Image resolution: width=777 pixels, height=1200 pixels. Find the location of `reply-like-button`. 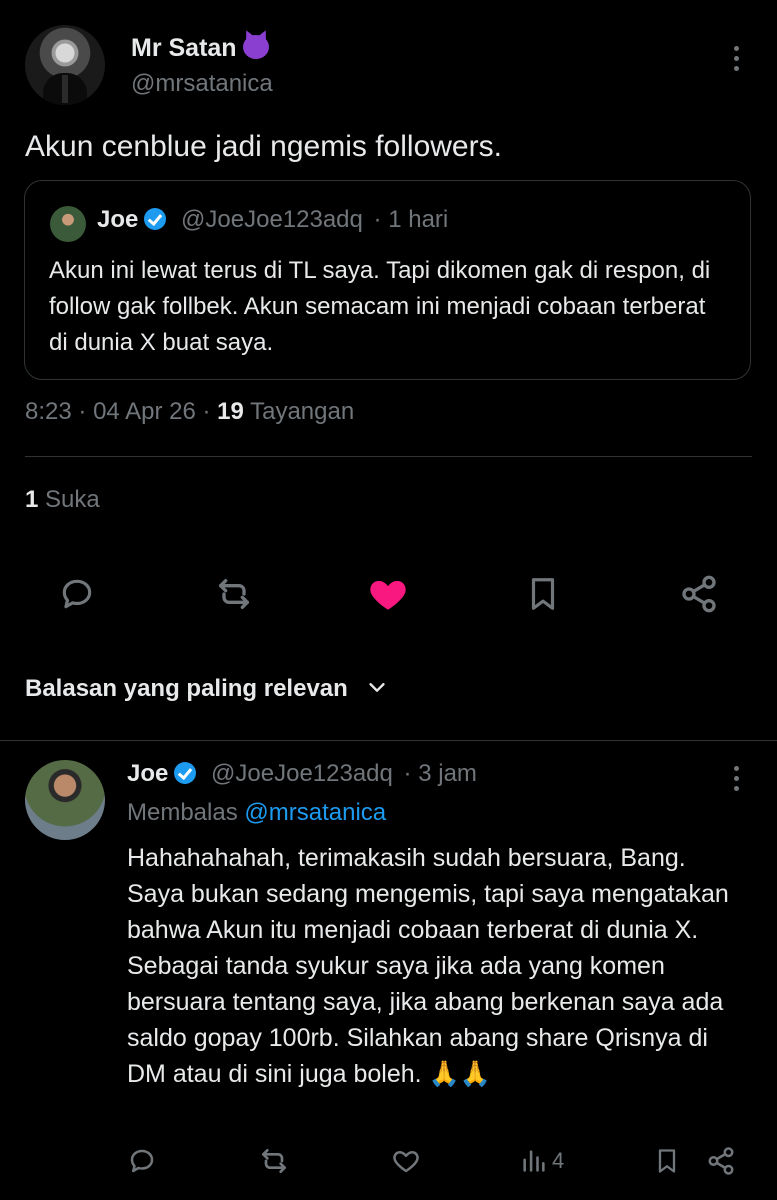

reply-like-button is located at coordinates (406, 1161).